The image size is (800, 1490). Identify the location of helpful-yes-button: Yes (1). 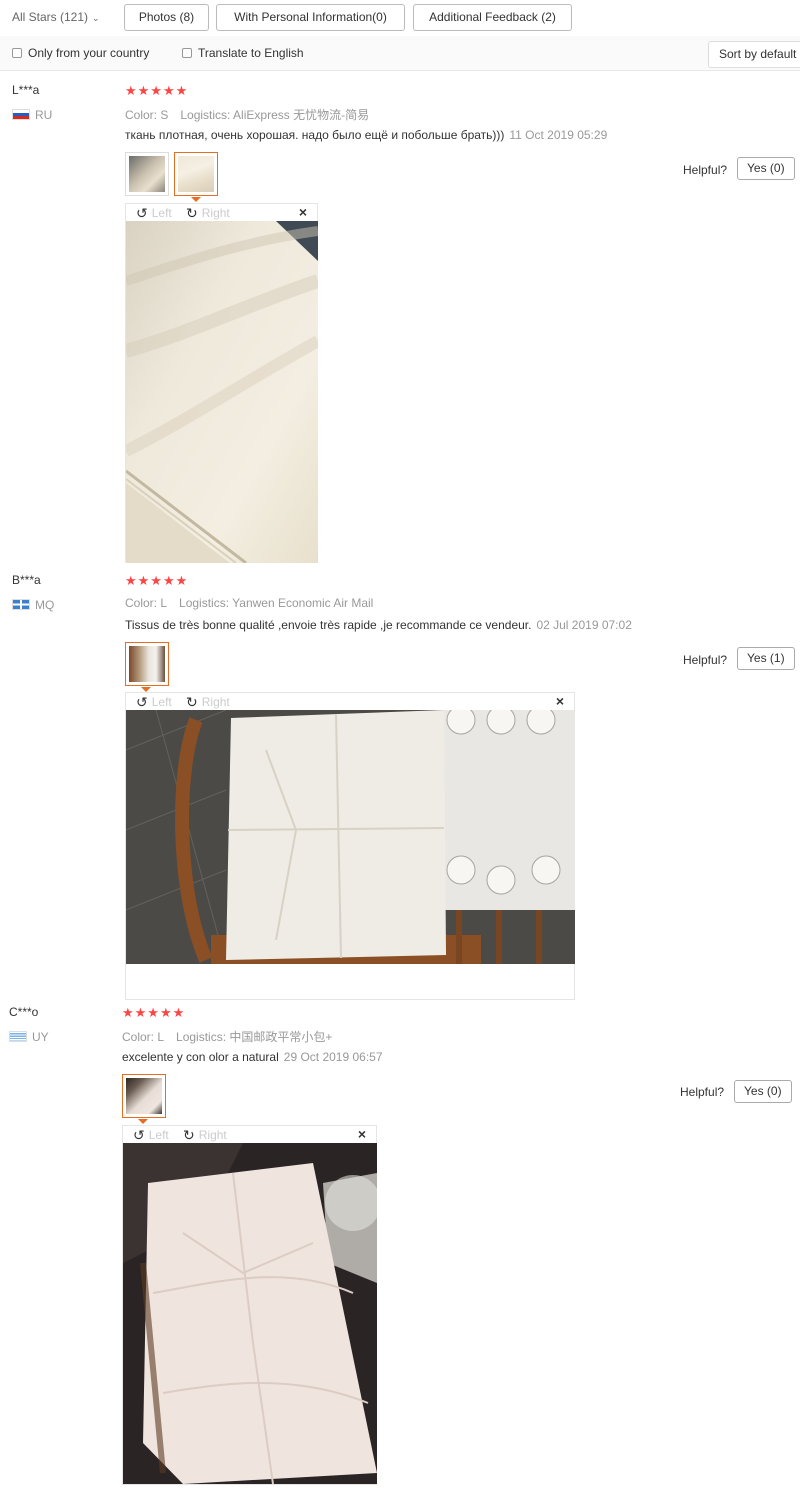
(766, 658).